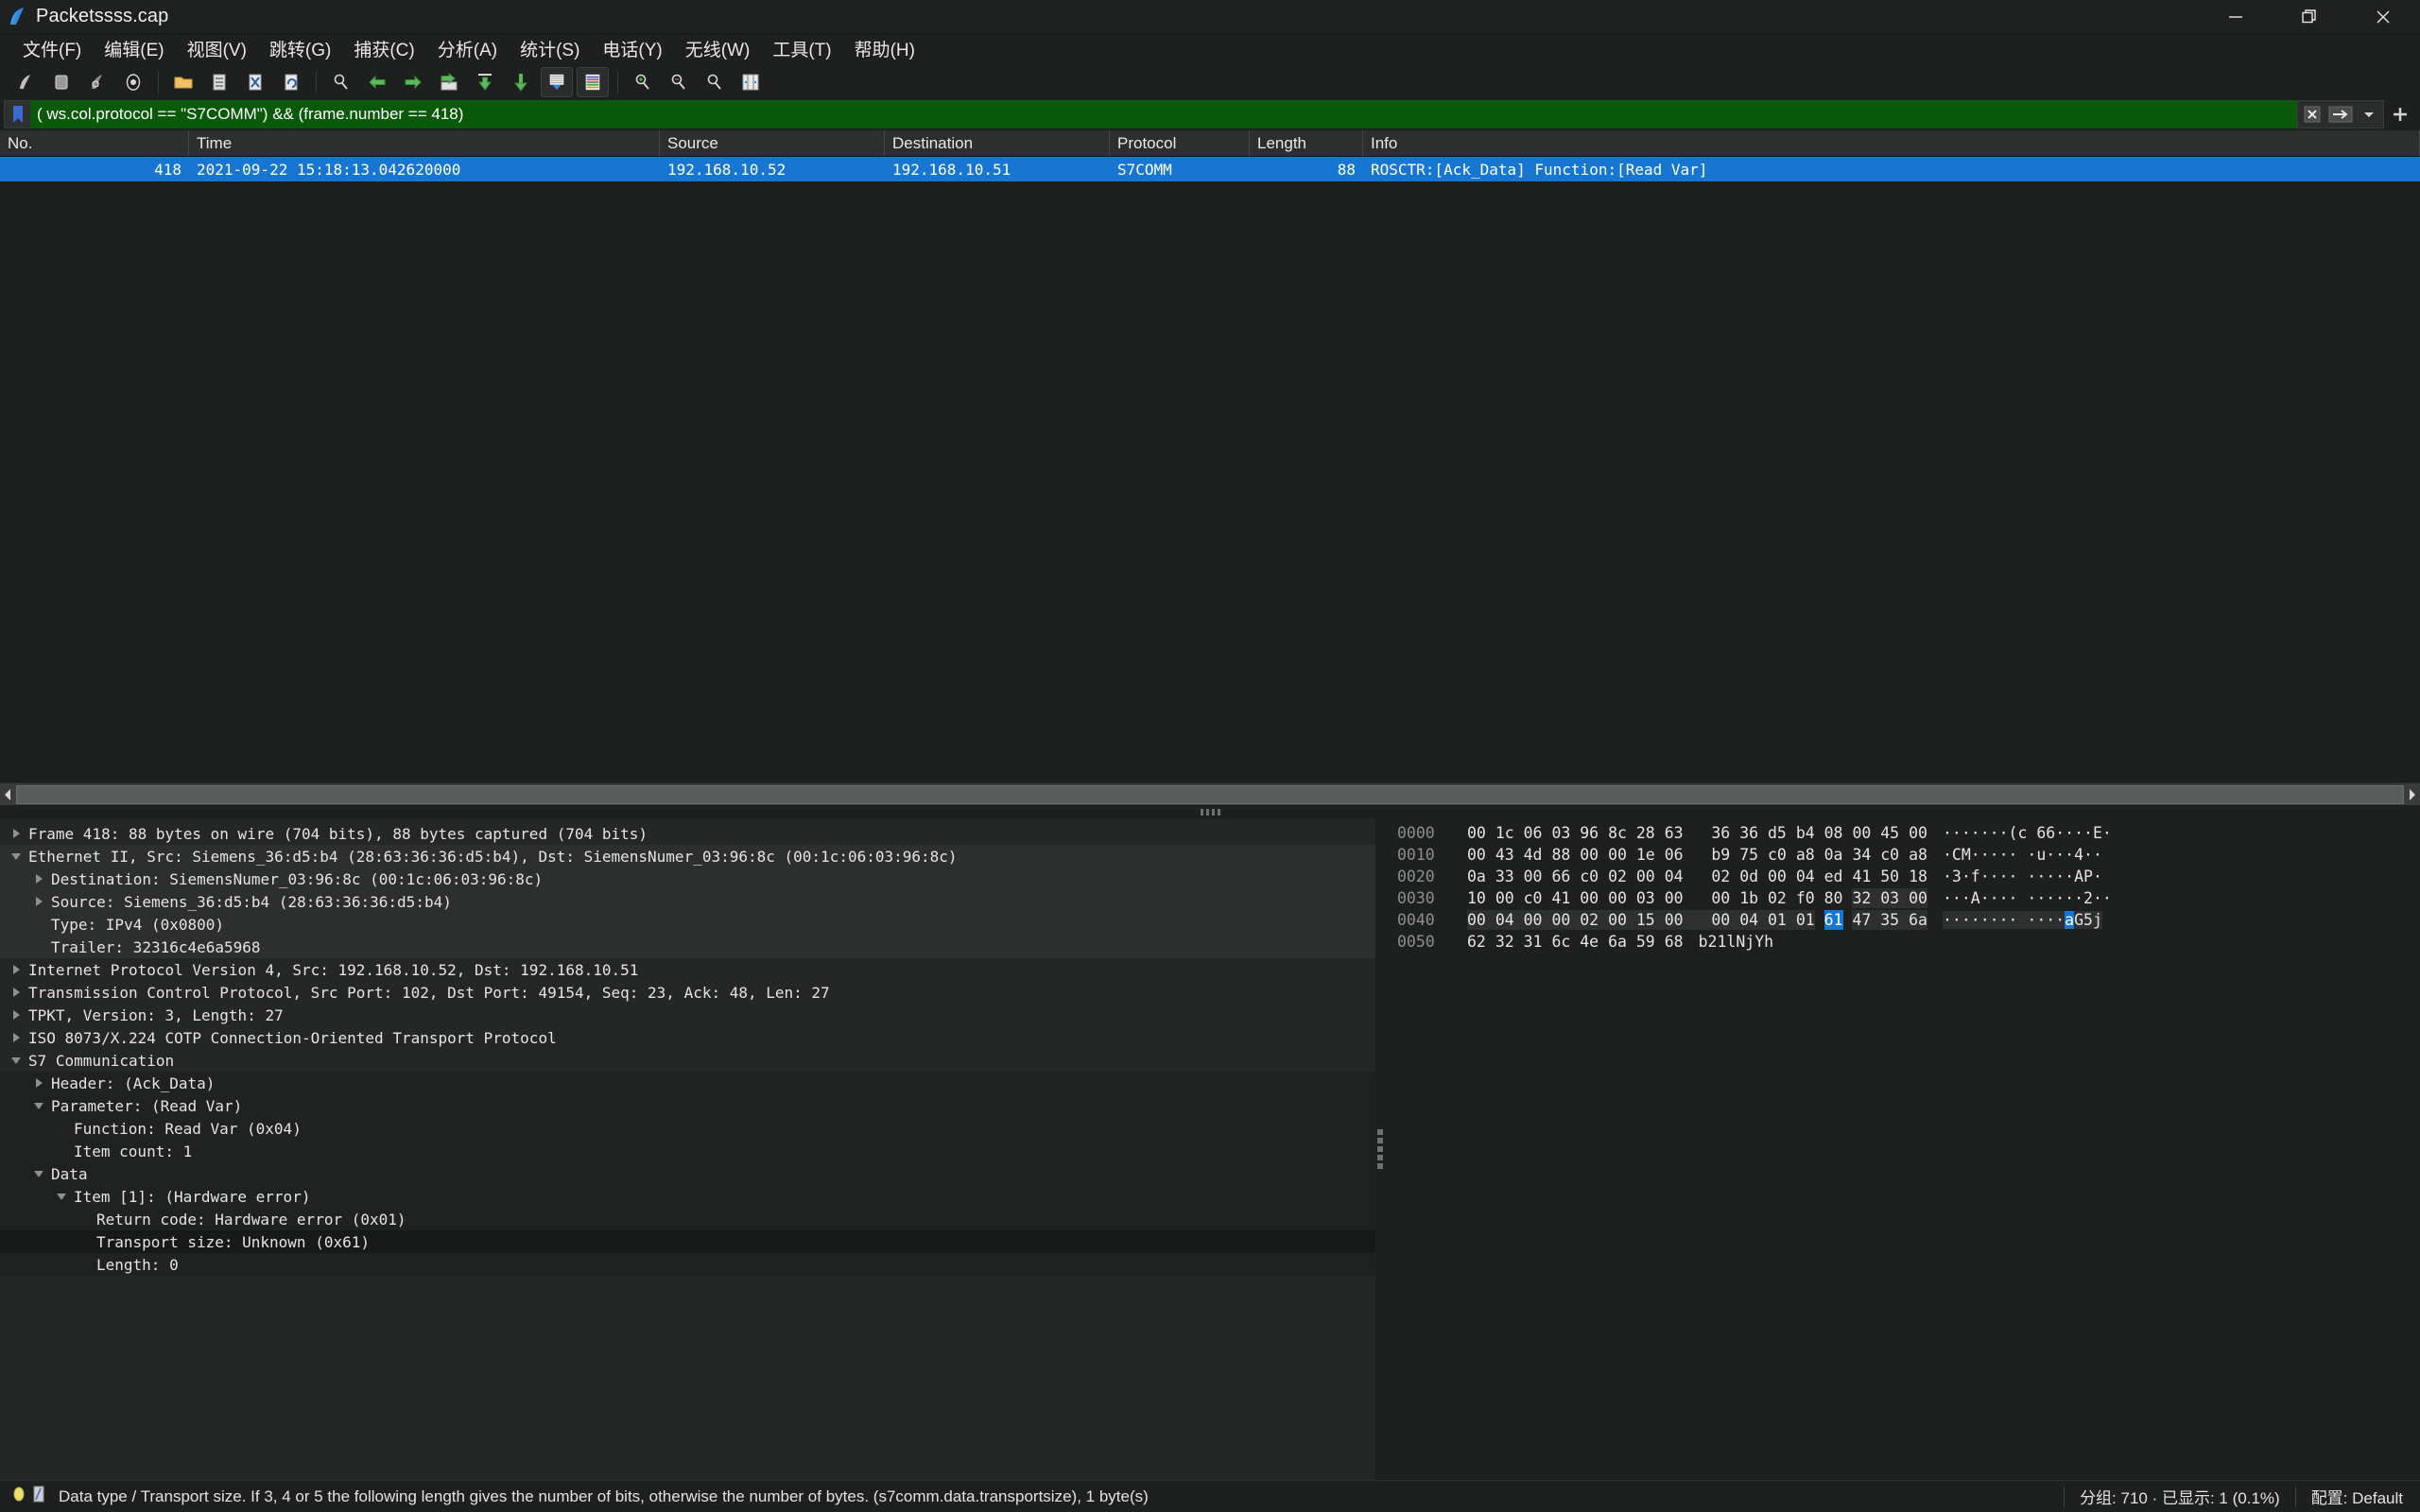 The width and height of the screenshot is (2420, 1512). Describe the element at coordinates (424, 143) in the screenshot. I see `column-time: Time` at that location.